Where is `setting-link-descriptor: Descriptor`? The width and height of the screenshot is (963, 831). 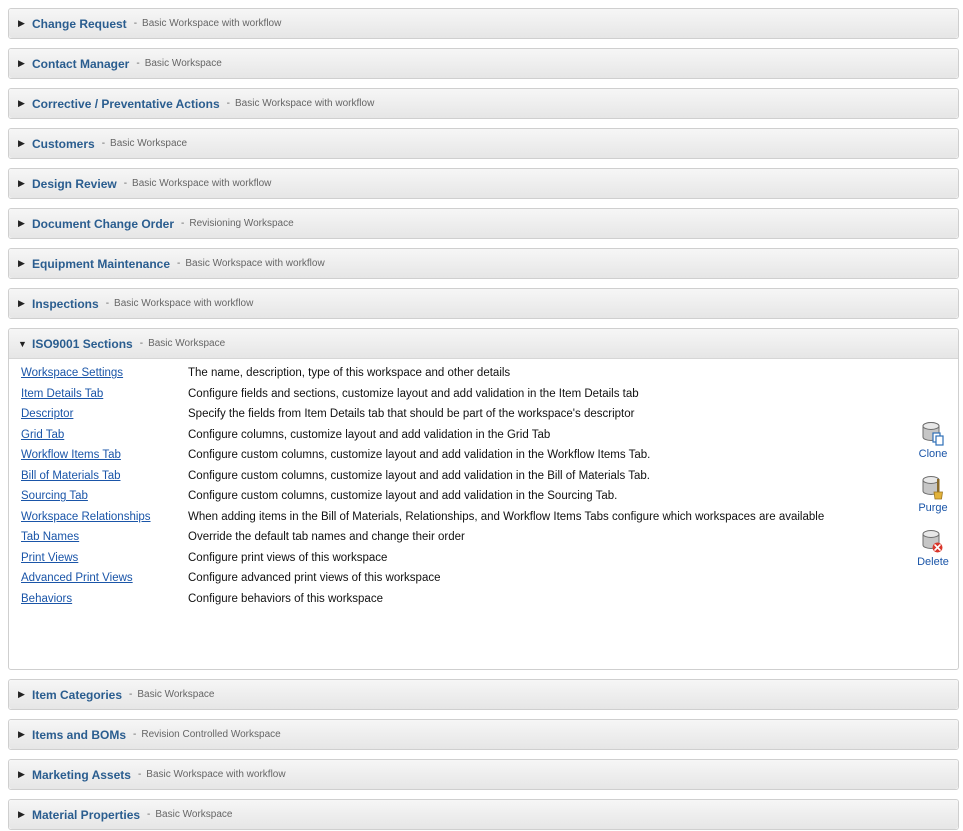 setting-link-descriptor: Descriptor is located at coordinates (98, 414).